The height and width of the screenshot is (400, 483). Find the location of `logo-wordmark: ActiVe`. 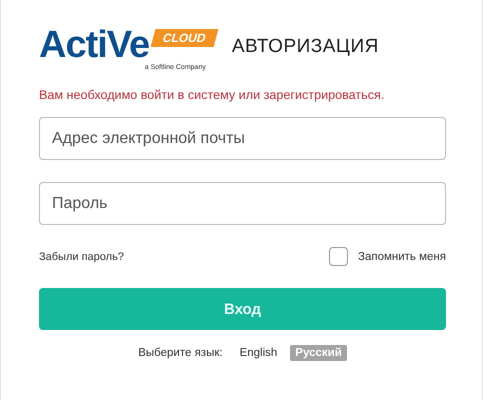

logo-wordmark: ActiVe is located at coordinates (94, 45).